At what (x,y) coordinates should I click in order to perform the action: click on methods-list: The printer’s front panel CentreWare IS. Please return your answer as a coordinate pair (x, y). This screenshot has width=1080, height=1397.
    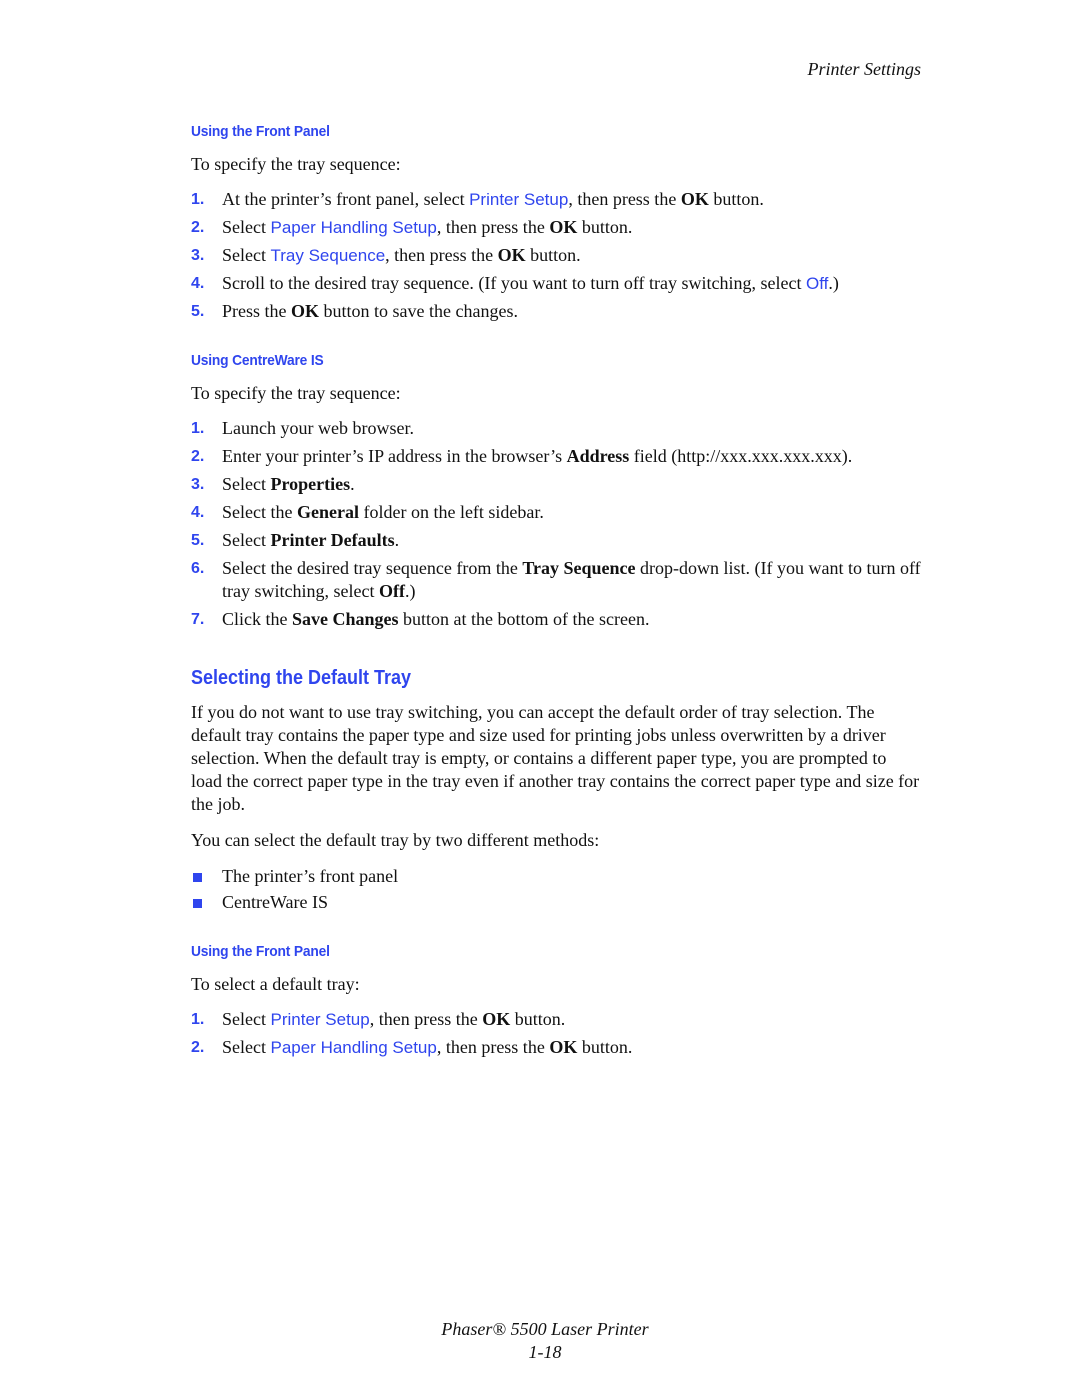
    Looking at the image, I should click on (556, 891).